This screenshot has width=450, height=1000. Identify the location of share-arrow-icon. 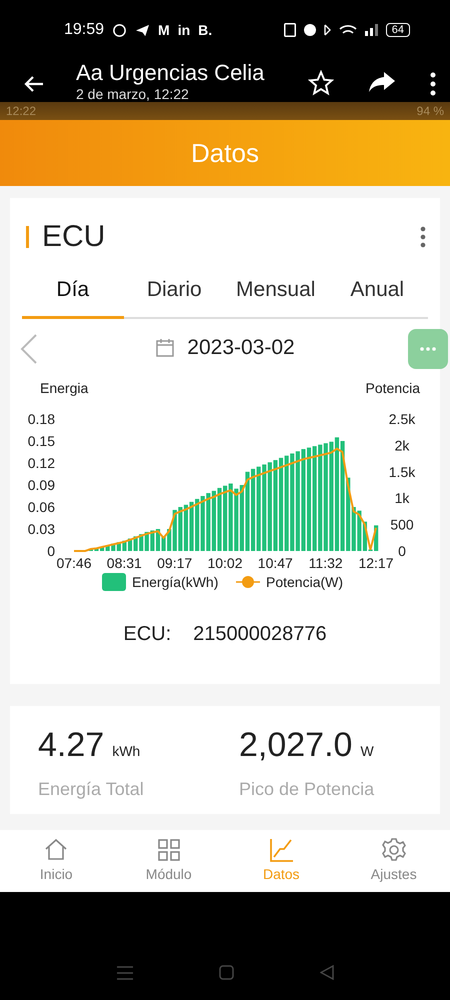
(382, 82).